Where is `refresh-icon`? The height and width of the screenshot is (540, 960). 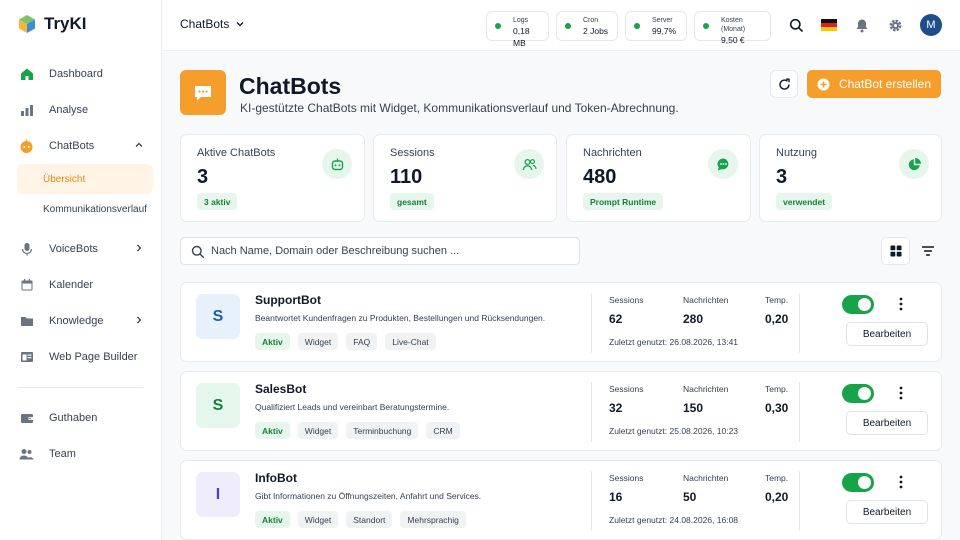 refresh-icon is located at coordinates (784, 84).